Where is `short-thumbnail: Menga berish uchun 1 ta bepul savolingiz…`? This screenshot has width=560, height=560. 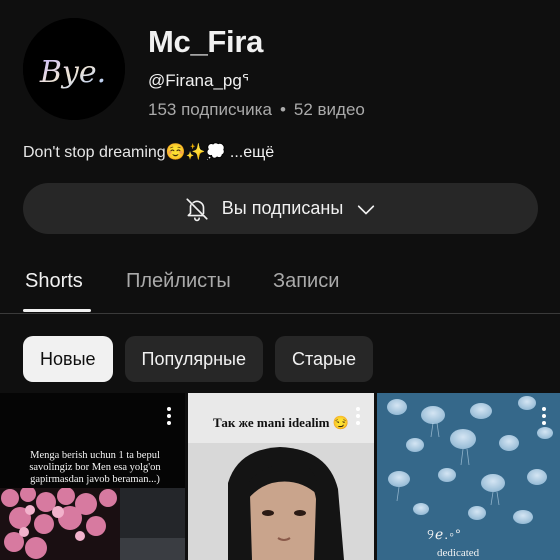
short-thumbnail: Menga berish uchun 1 ta bepul savolingiz… is located at coordinates (92, 476).